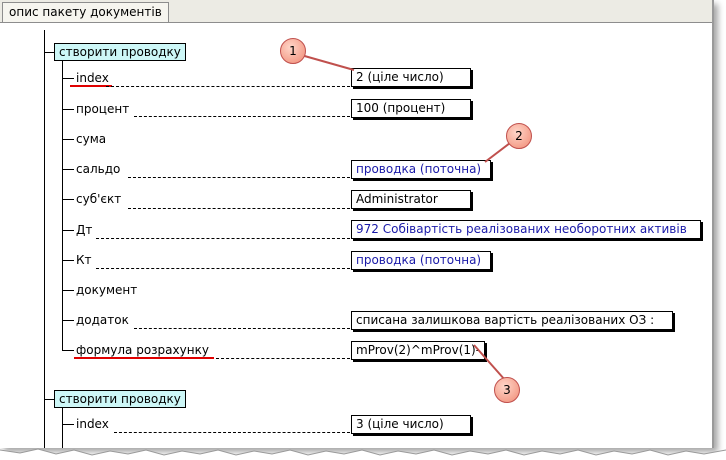 Image resolution: width=726 pixels, height=460 pixels. Describe the element at coordinates (519, 136) in the screenshot. I see `callout-2: 2` at that location.